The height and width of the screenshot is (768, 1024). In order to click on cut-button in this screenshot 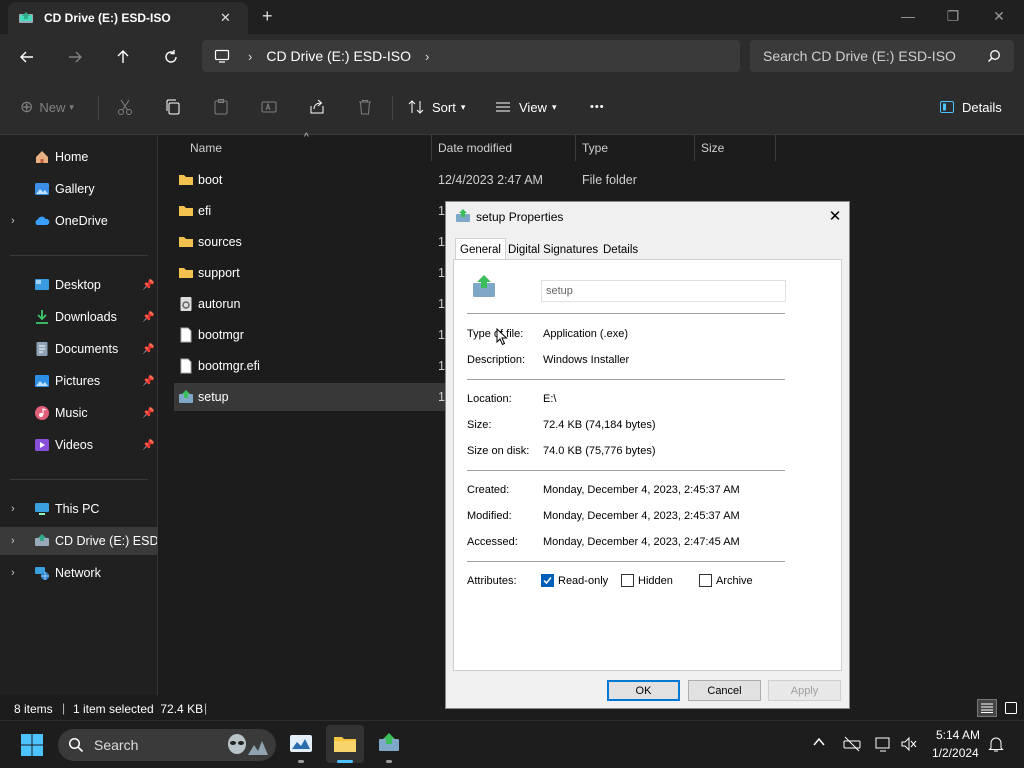, I will do `click(125, 107)`.